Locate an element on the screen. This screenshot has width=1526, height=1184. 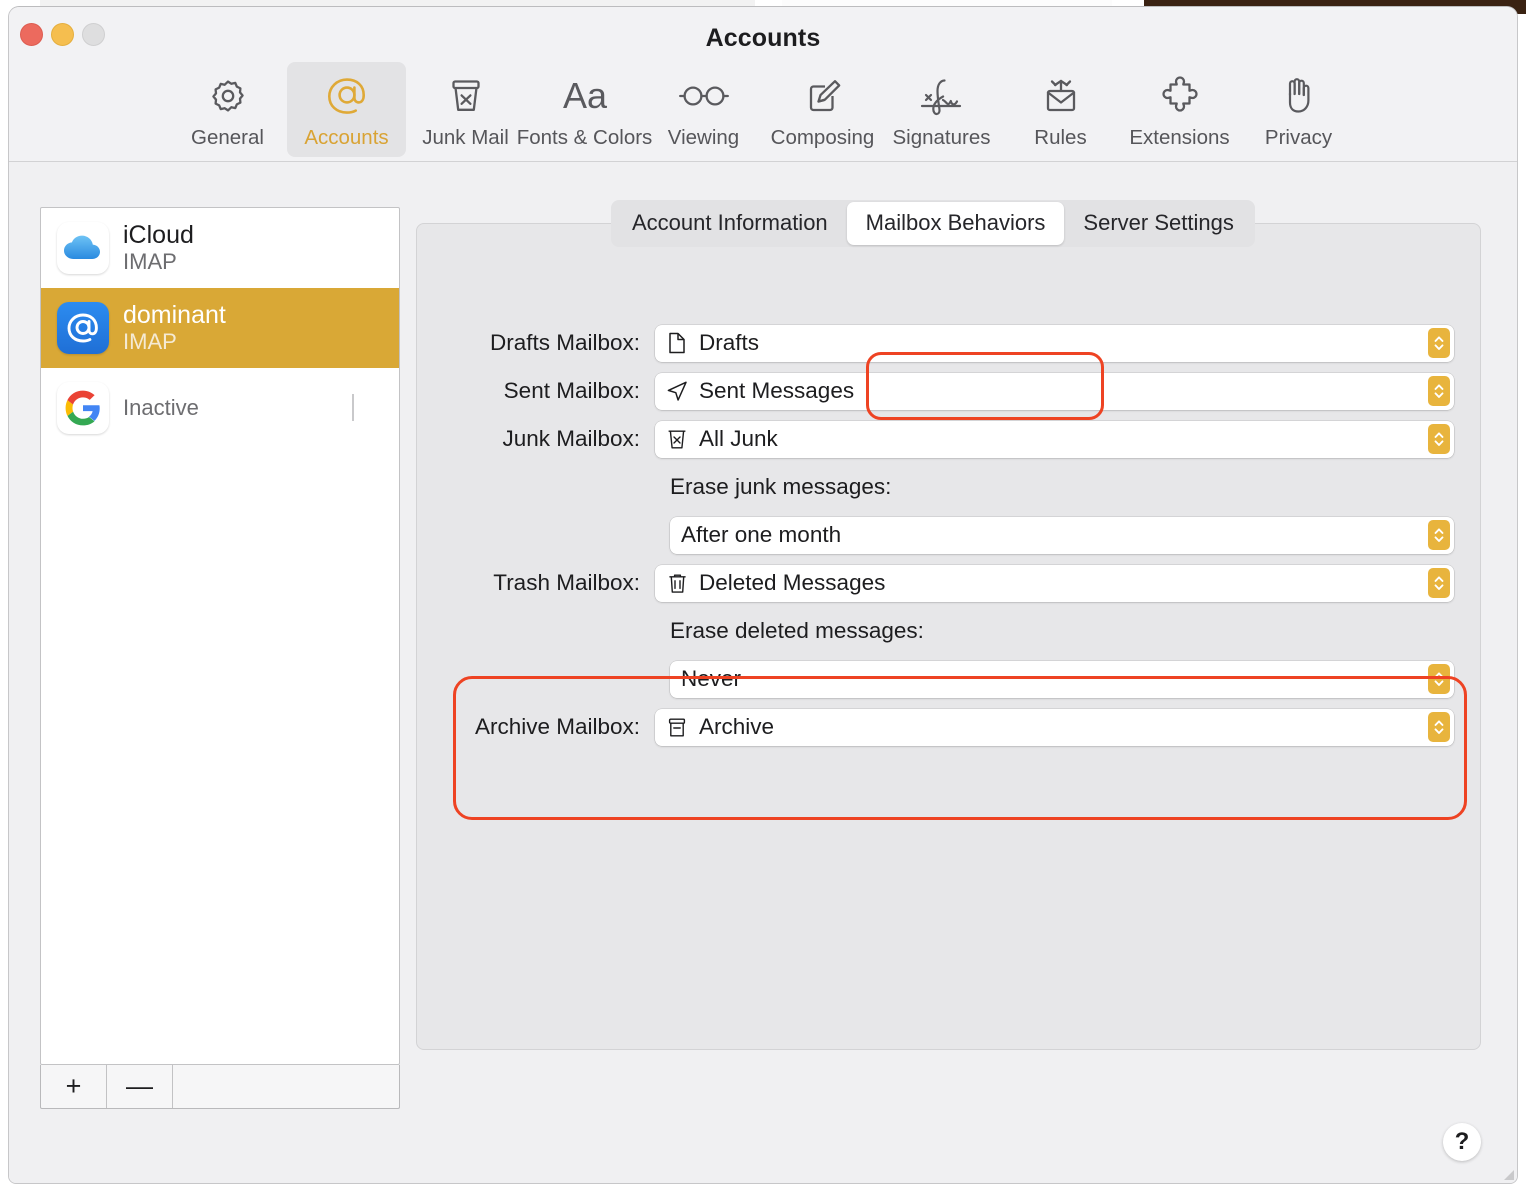
paper-plane-icon is located at coordinates (677, 391).